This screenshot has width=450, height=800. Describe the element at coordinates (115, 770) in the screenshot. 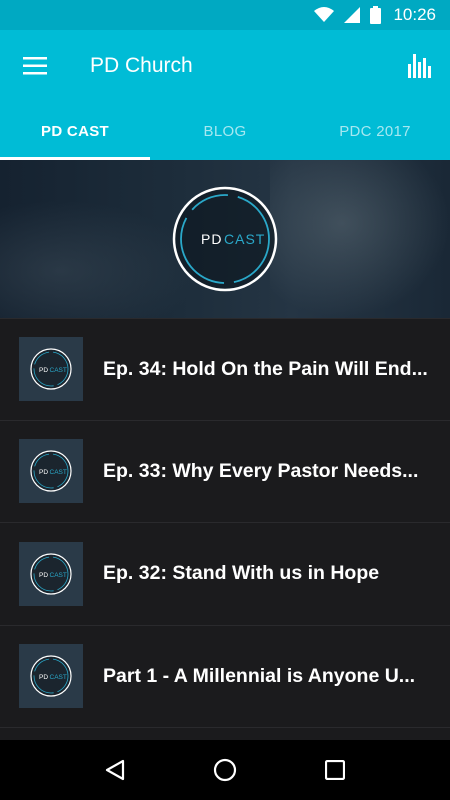

I see `back-icon` at that location.